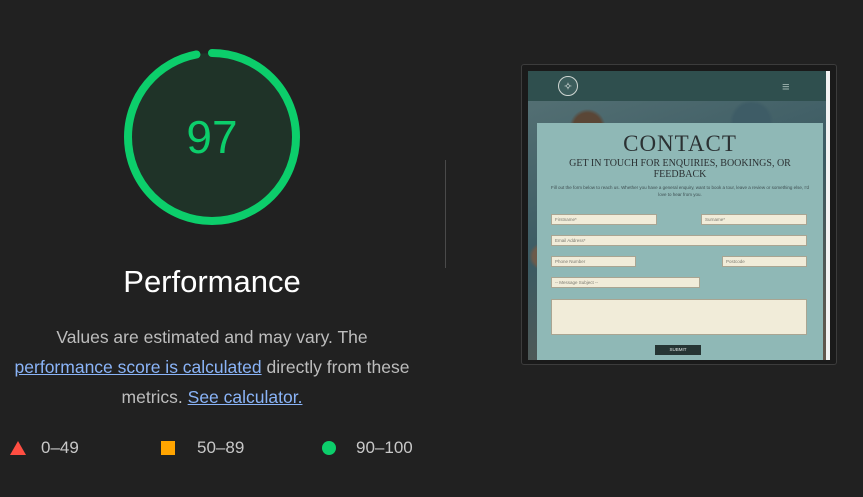  Describe the element at coordinates (168, 448) in the screenshot. I see `square-icon` at that location.